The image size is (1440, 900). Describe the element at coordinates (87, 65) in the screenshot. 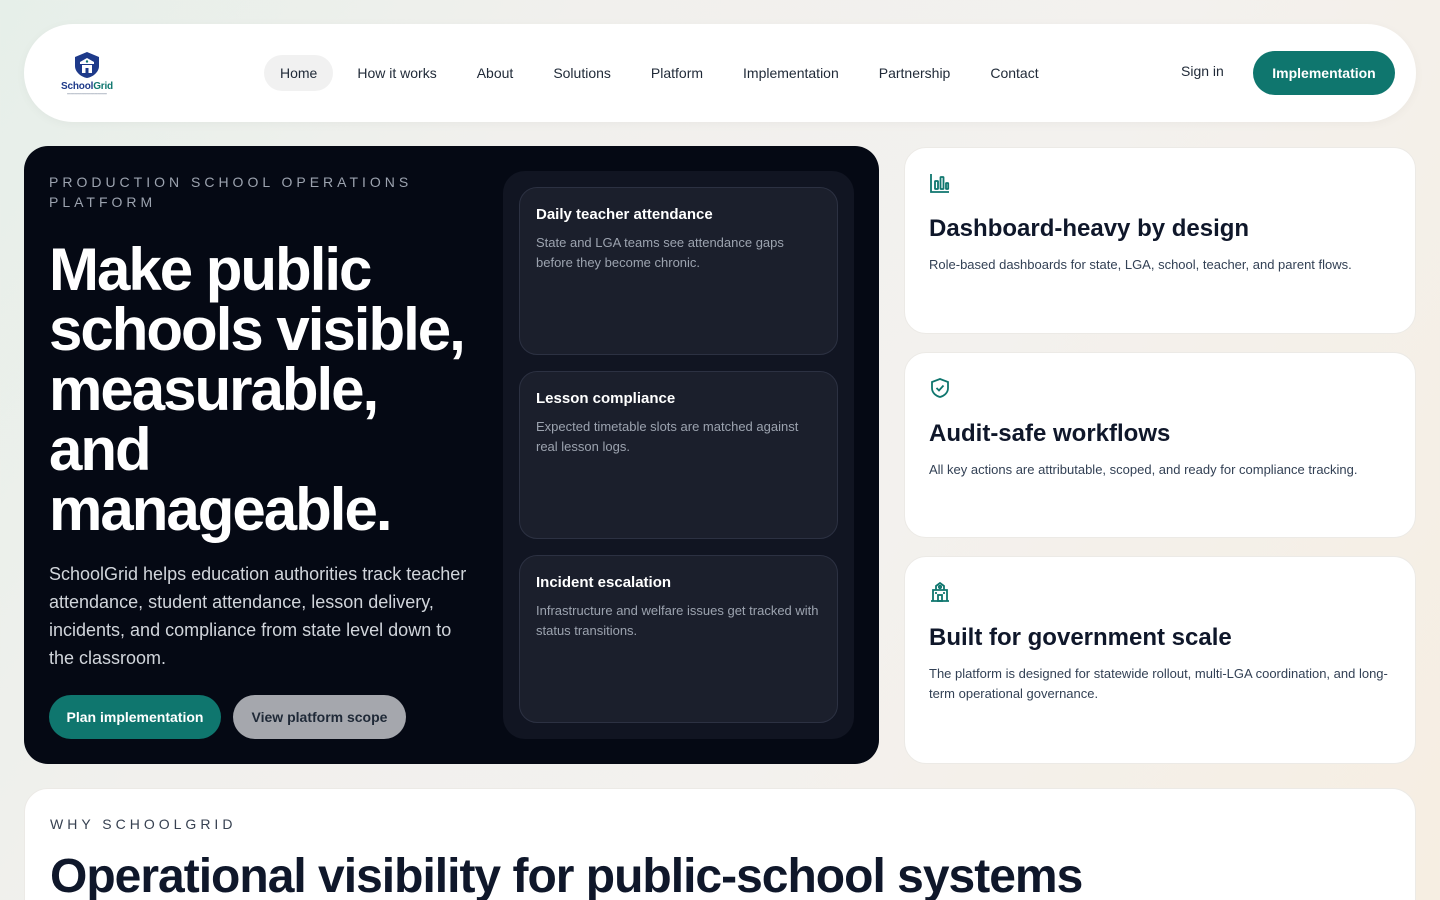

I see `logo-mark-icon` at that location.